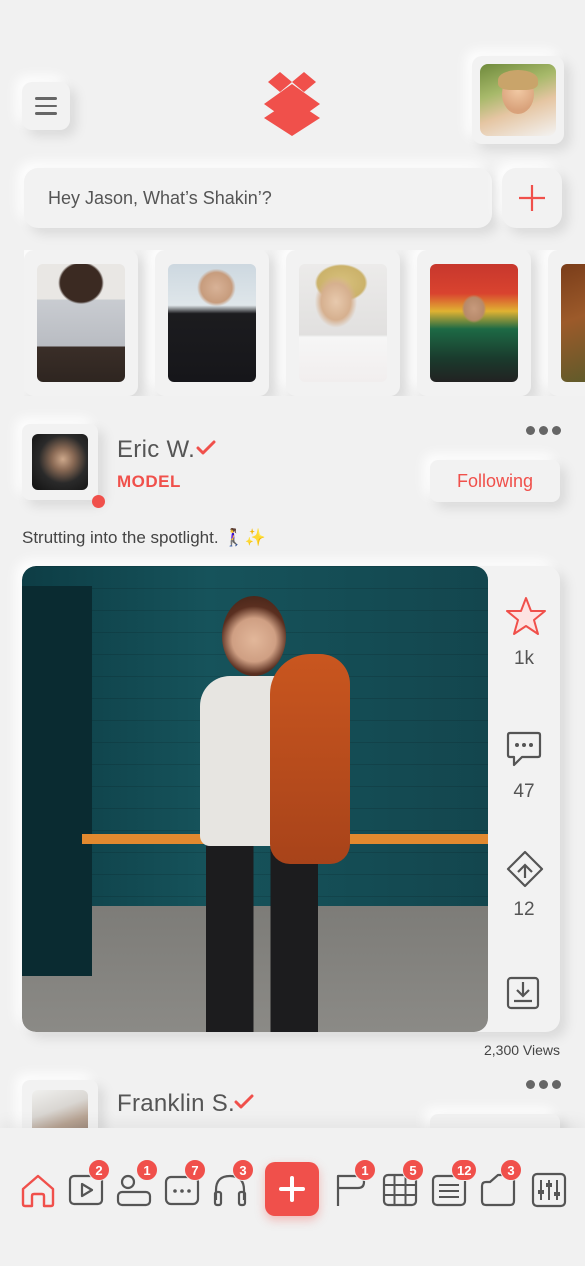 The image size is (585, 1266). What do you see at coordinates (160, 197) in the screenshot?
I see `status-input-placeholder: Hey Jason, What’s Shakin’?` at bounding box center [160, 197].